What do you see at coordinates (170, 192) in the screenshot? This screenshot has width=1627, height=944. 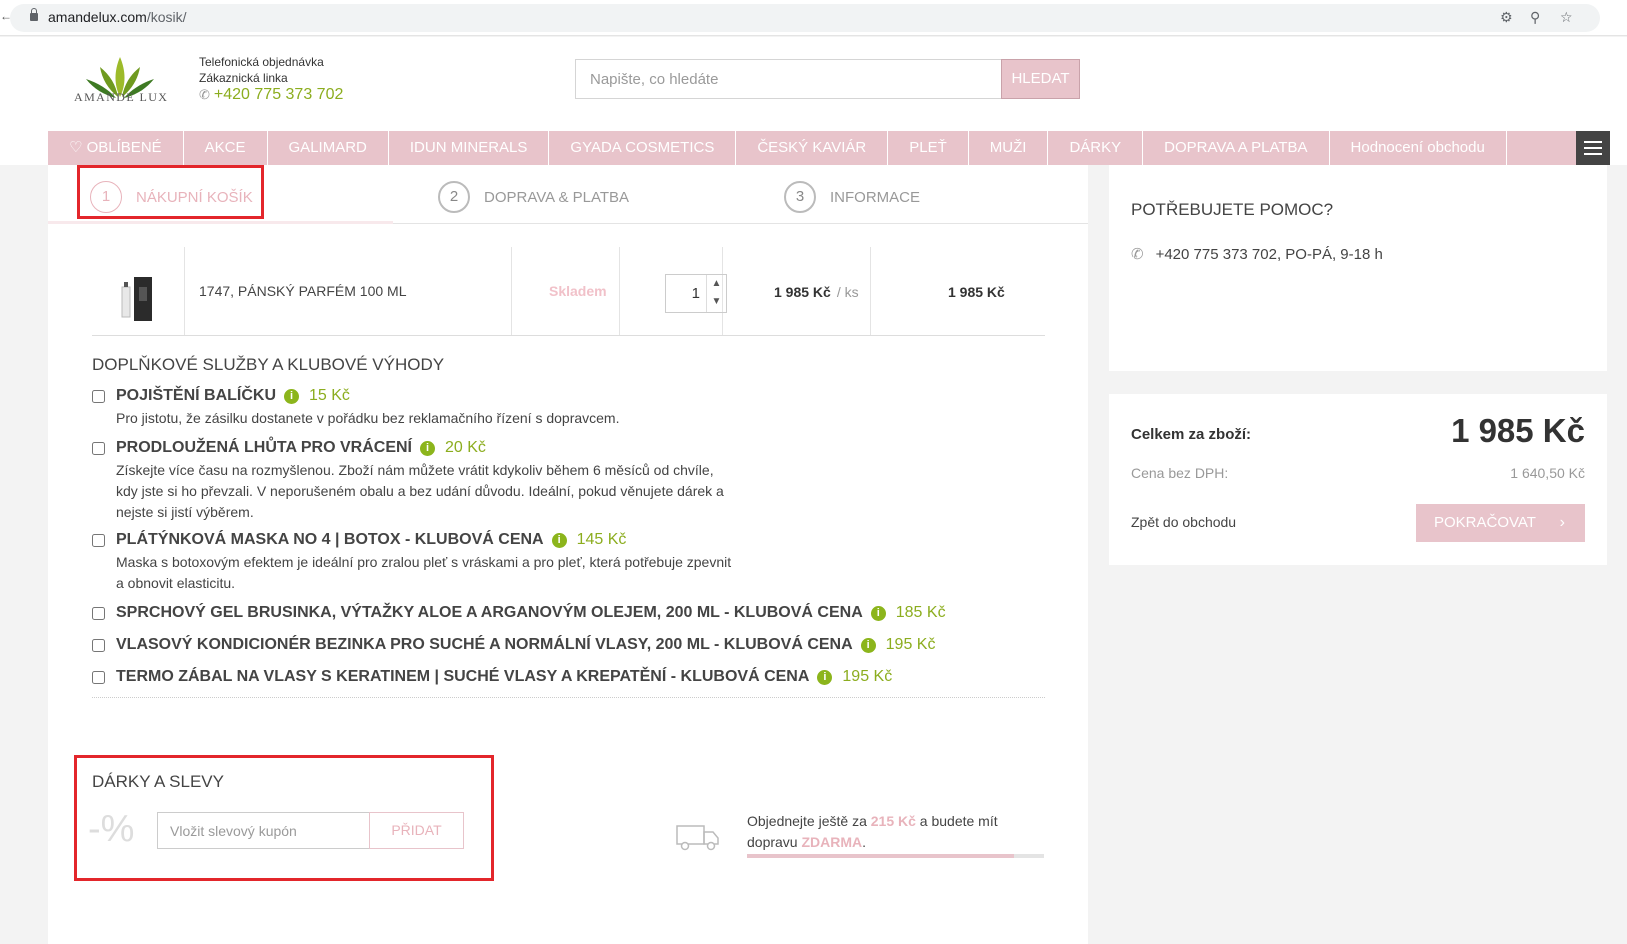 I see `highlight-box-cart-step` at bounding box center [170, 192].